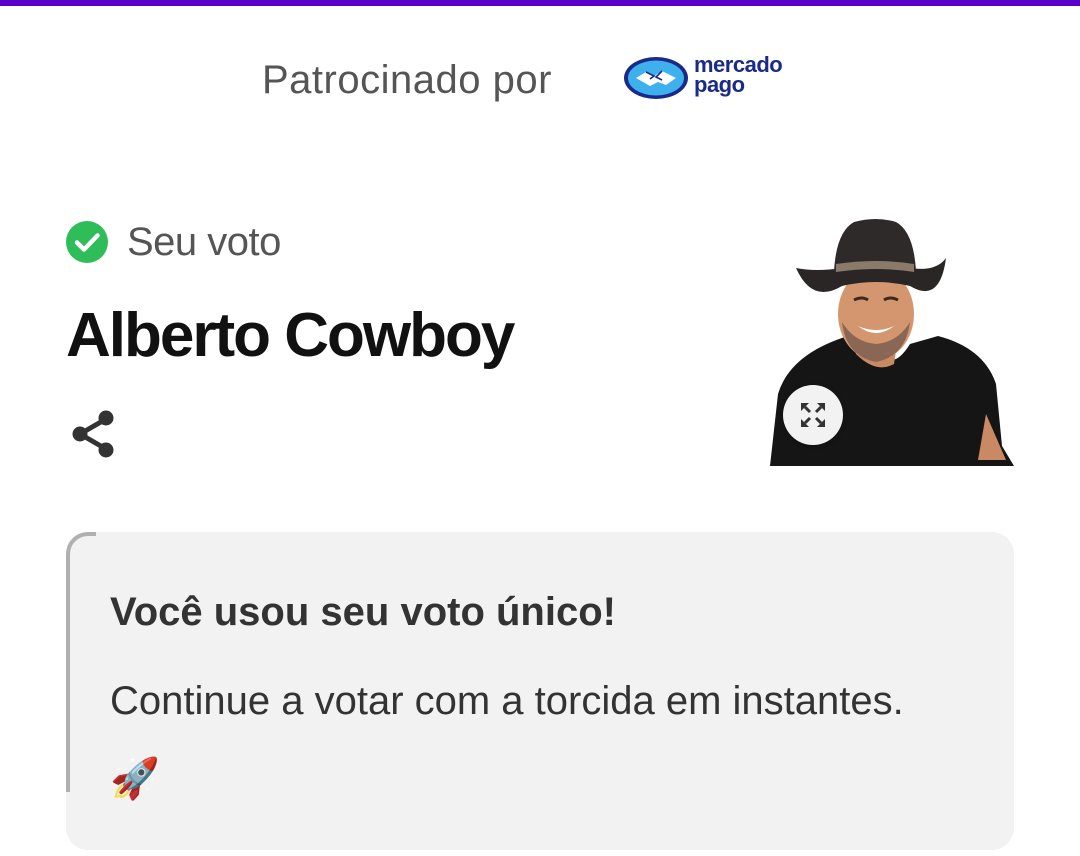  I want to click on expand-photo-button, so click(813, 415).